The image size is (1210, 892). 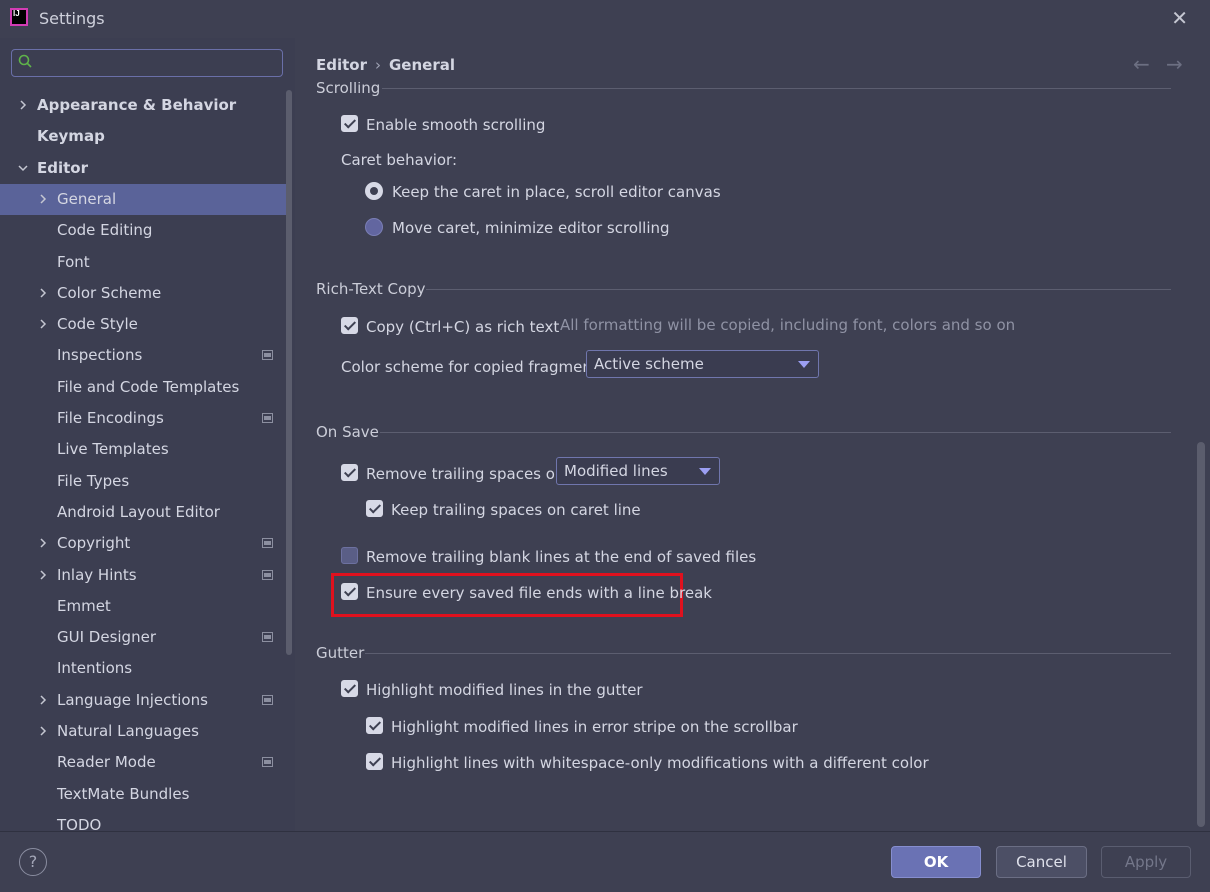 I want to click on trailing-spaces-dropdown: Modified lines, so click(x=638, y=471).